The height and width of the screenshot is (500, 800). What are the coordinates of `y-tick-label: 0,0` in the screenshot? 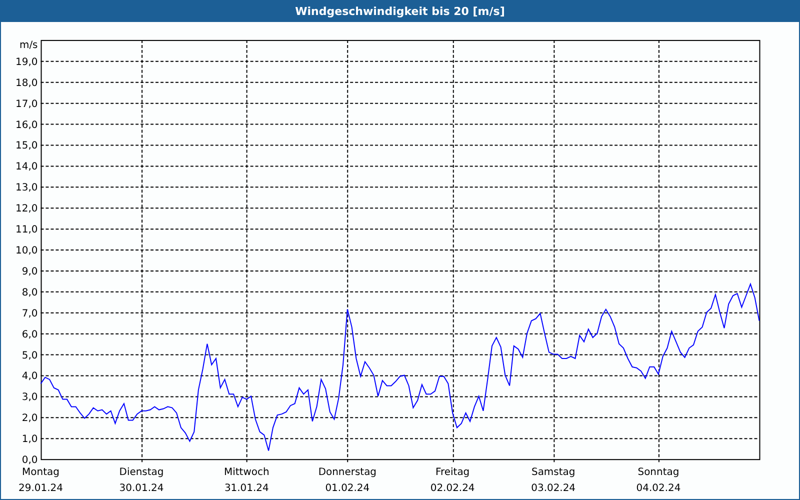 It's located at (30, 460).